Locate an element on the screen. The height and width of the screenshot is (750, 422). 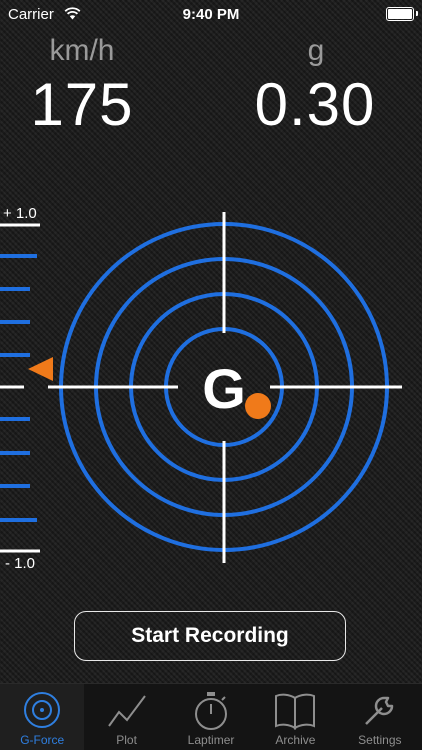
lateral-scale is located at coordinates (20, 388).